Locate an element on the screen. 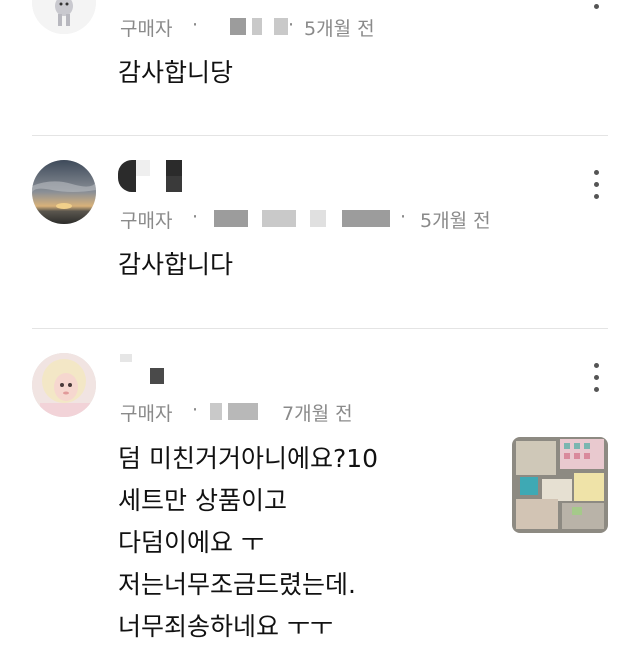 Image resolution: width=640 pixels, height=648 pixels. review-time: 7개월 전 is located at coordinates (317, 414).